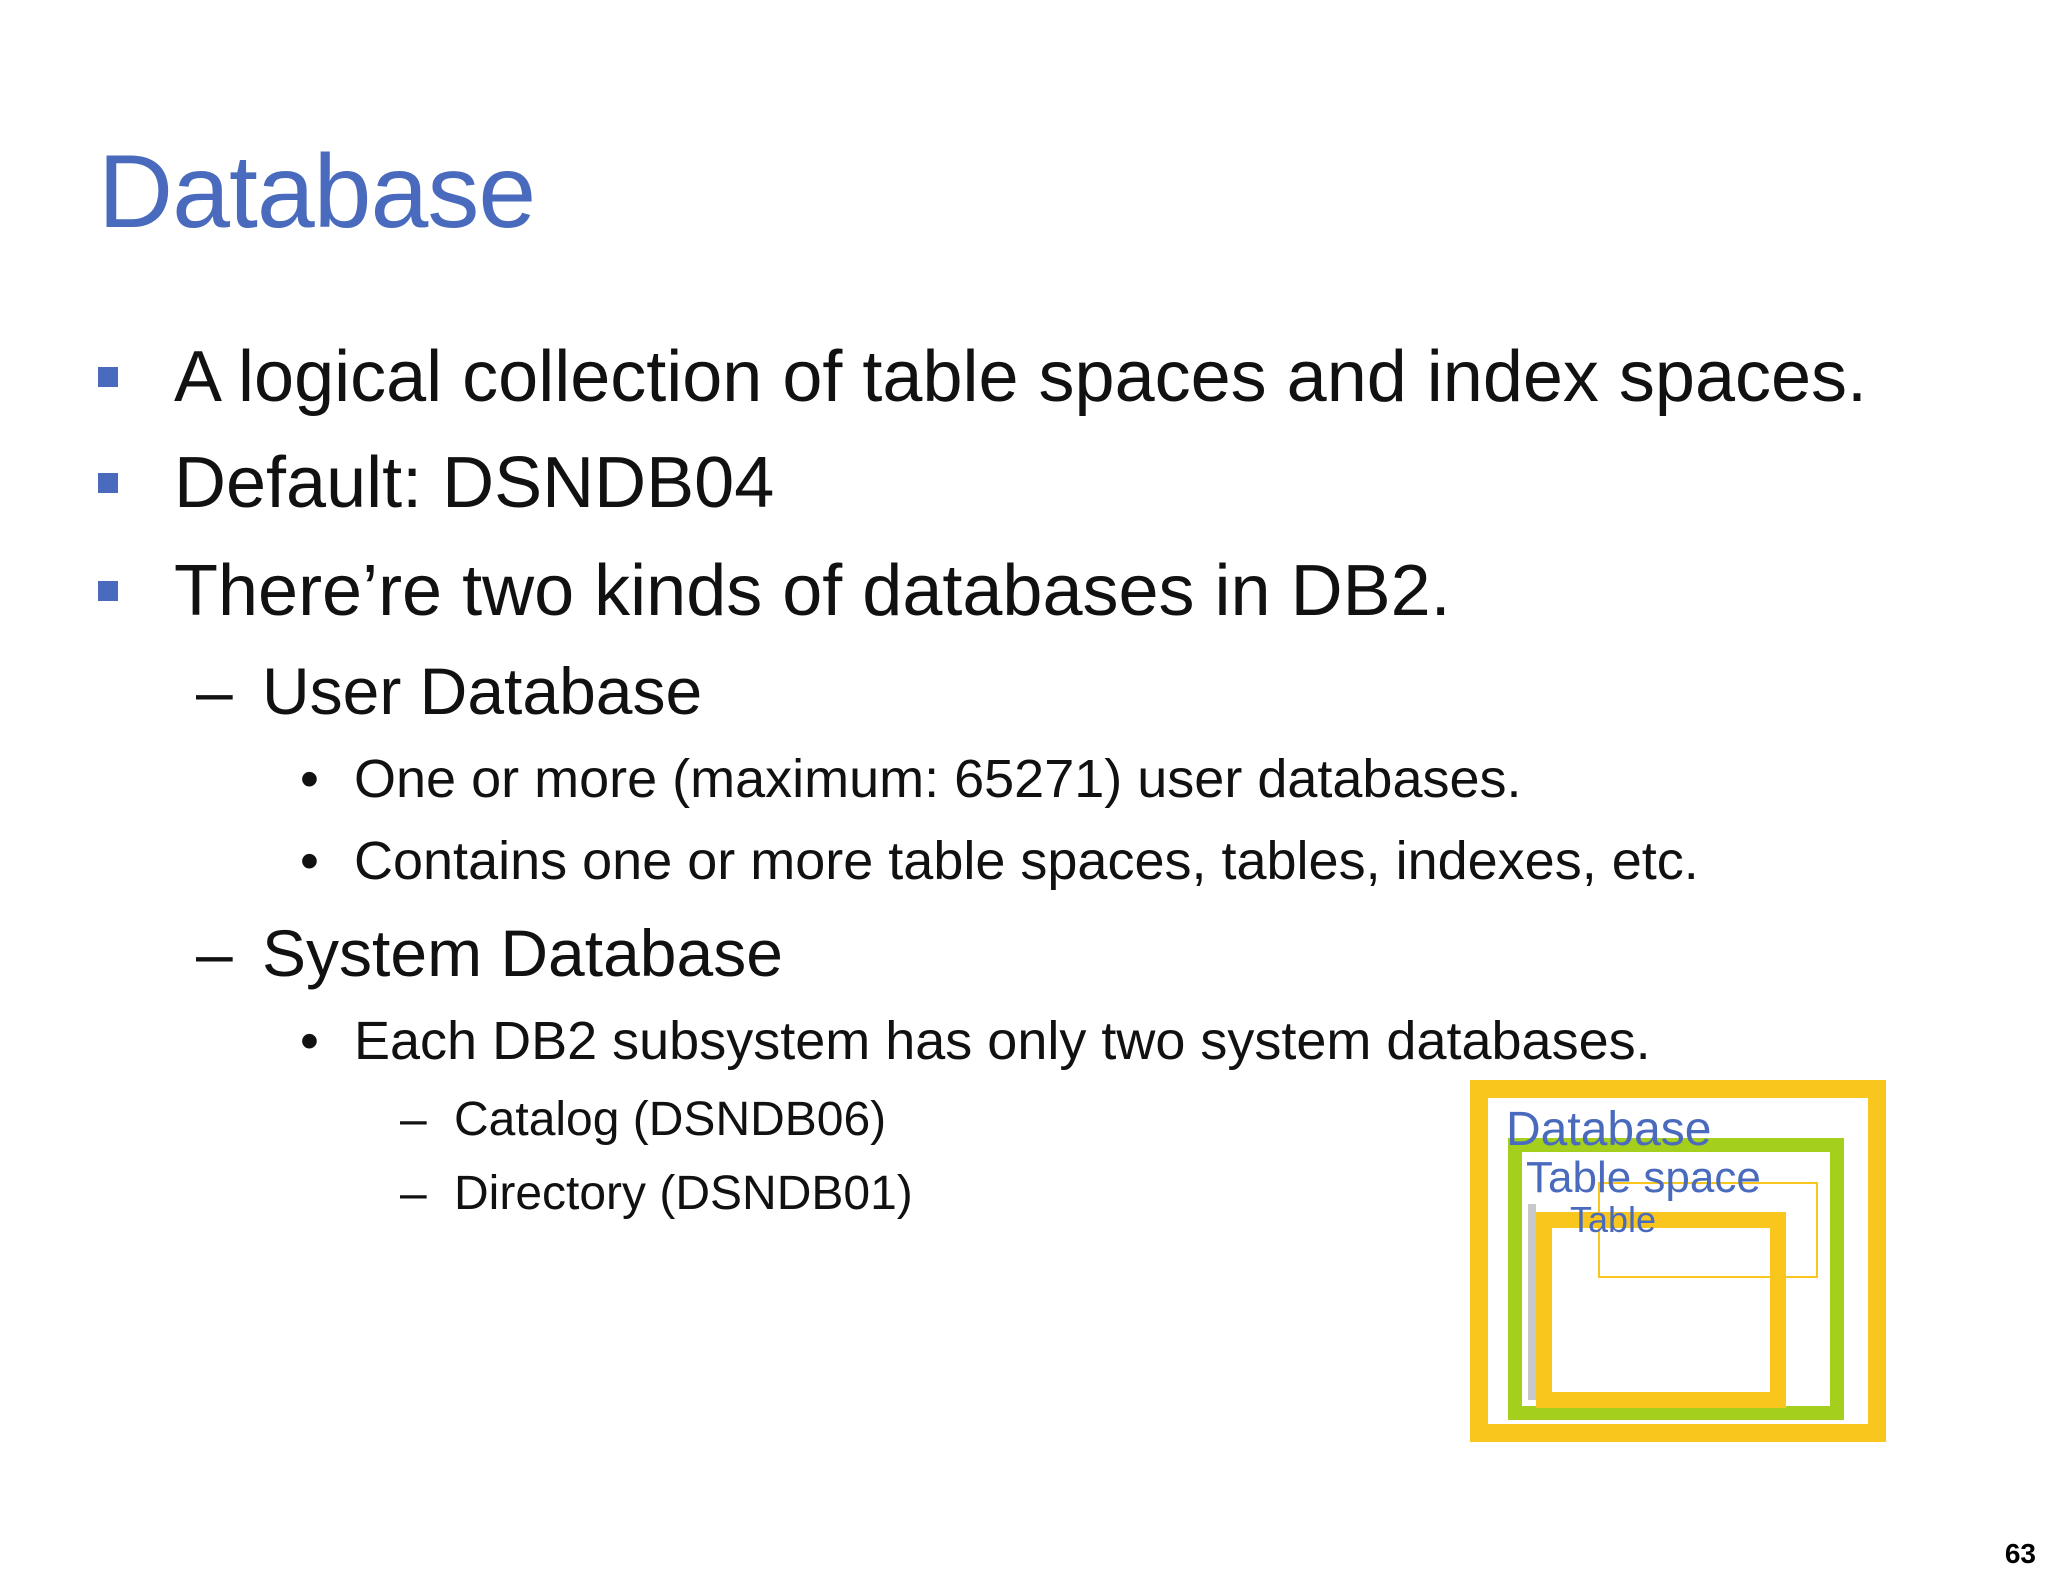  I want to click on database-diagram: Database Table space Table, so click(1680, 1261).